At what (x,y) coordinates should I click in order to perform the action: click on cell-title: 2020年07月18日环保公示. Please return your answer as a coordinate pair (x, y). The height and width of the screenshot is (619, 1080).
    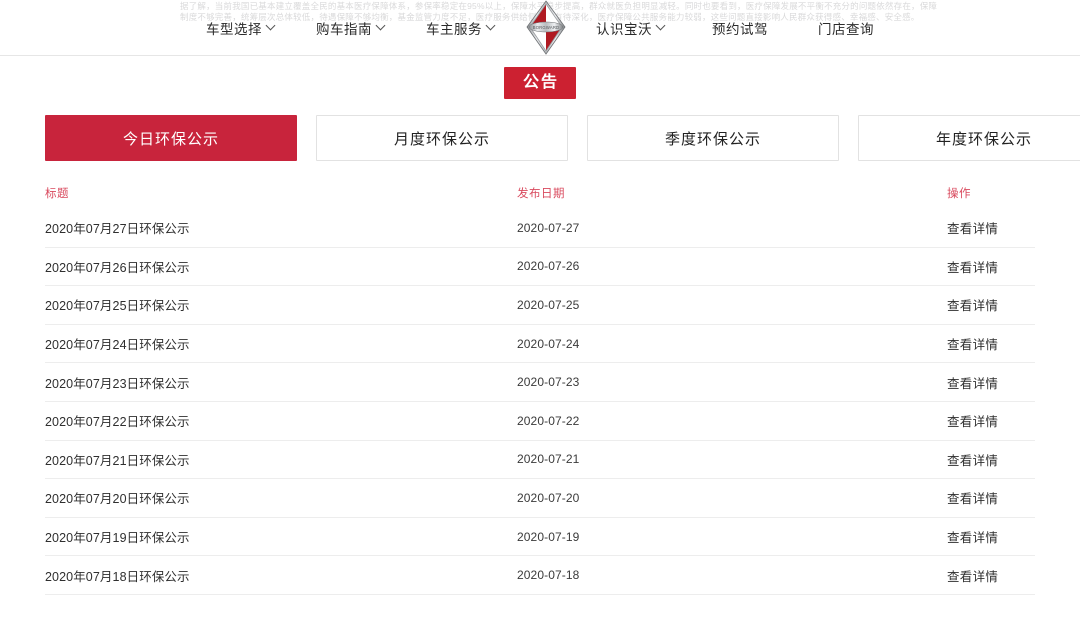
    Looking at the image, I should click on (117, 576).